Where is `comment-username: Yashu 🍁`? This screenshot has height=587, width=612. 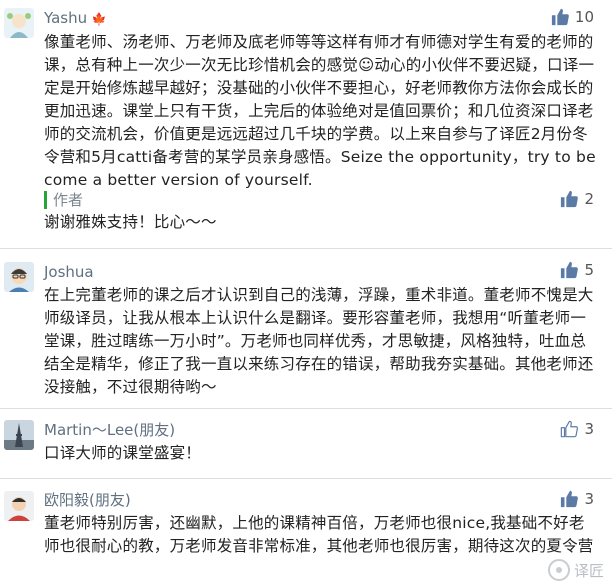 comment-username: Yashu 🍁 is located at coordinates (75, 18).